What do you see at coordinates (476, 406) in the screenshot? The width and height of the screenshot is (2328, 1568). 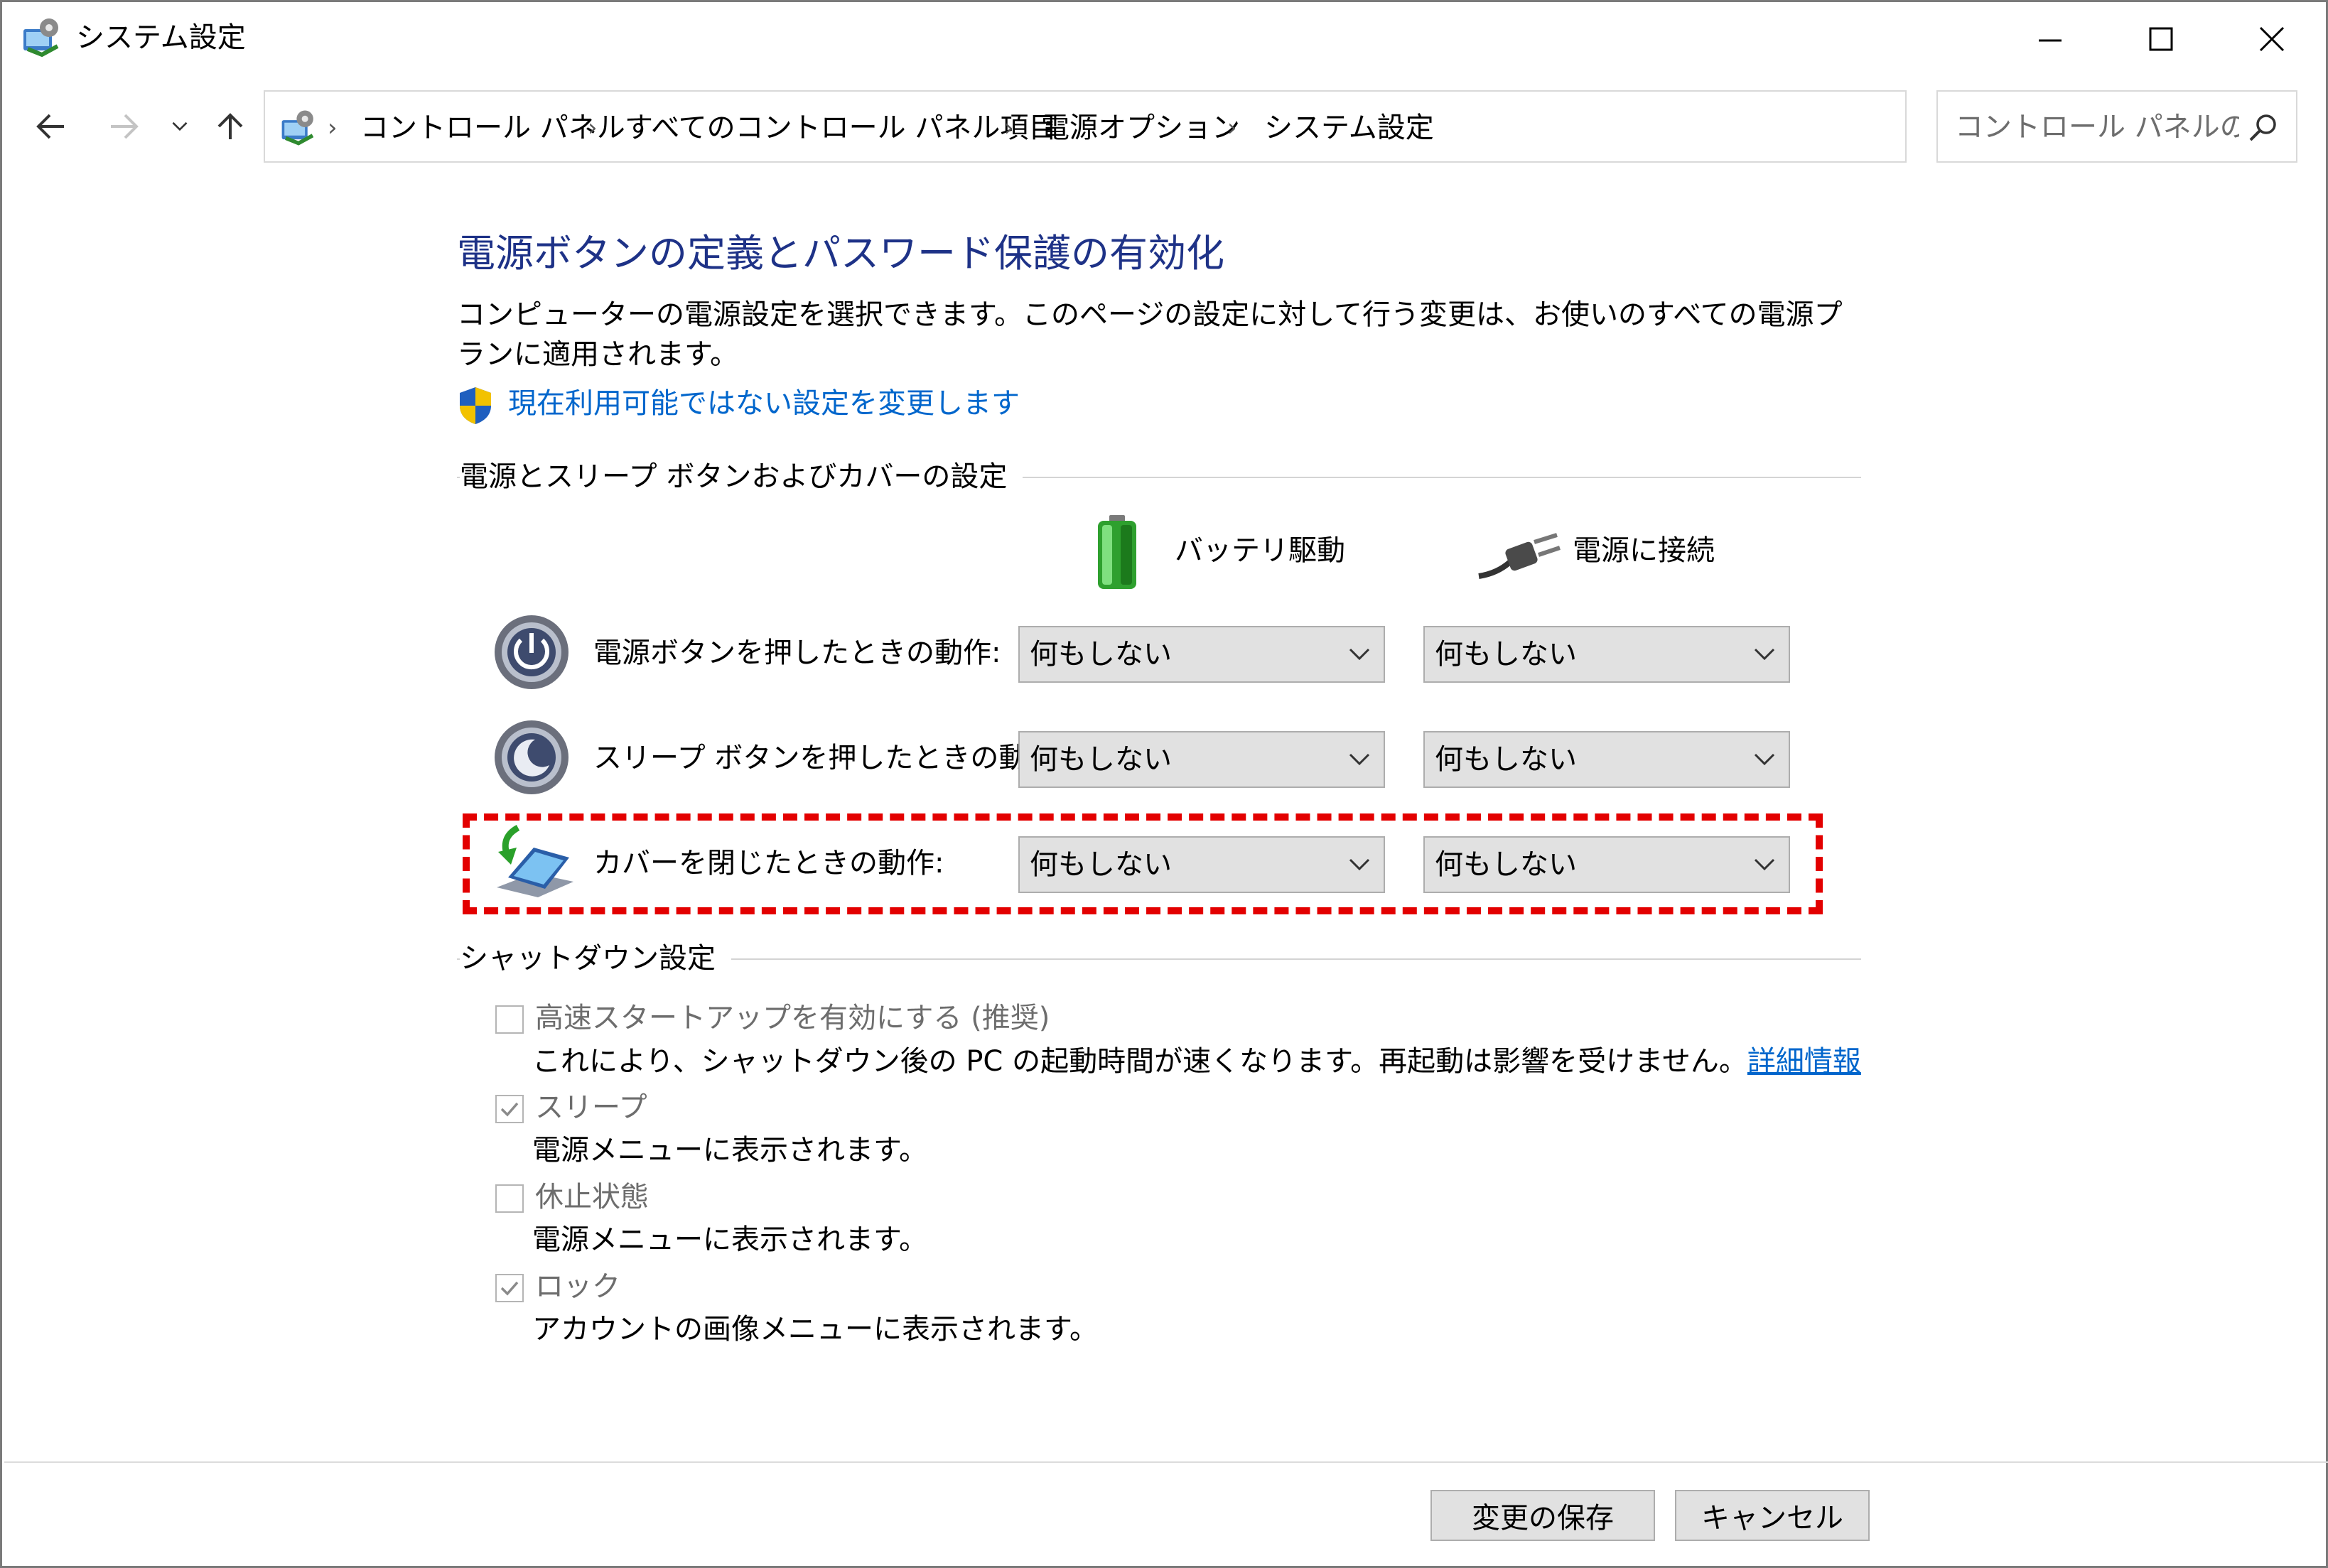 I see `uac-shield-icon` at bounding box center [476, 406].